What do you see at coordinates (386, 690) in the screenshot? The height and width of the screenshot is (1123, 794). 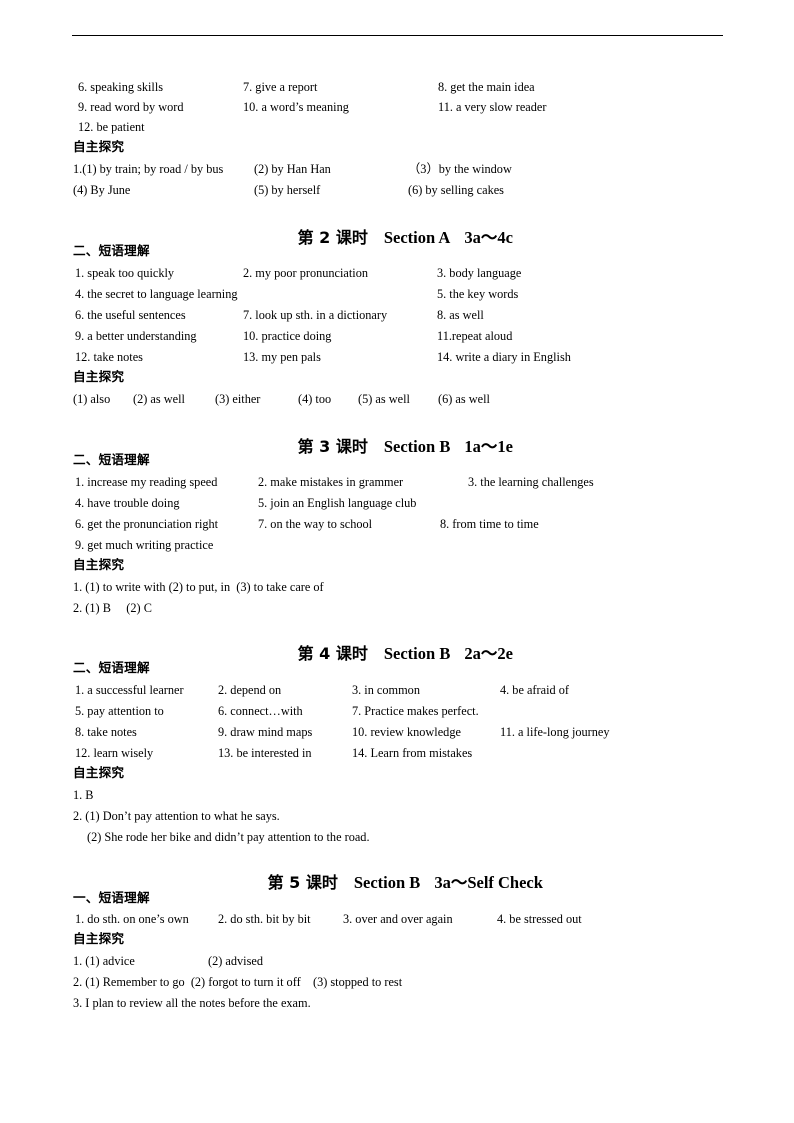 I see `phrase-item: 3. in common` at bounding box center [386, 690].